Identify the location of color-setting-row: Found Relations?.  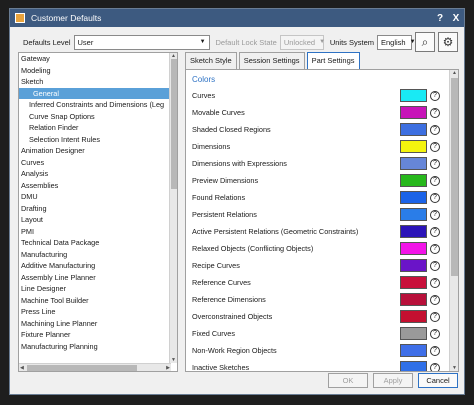
(322, 197).